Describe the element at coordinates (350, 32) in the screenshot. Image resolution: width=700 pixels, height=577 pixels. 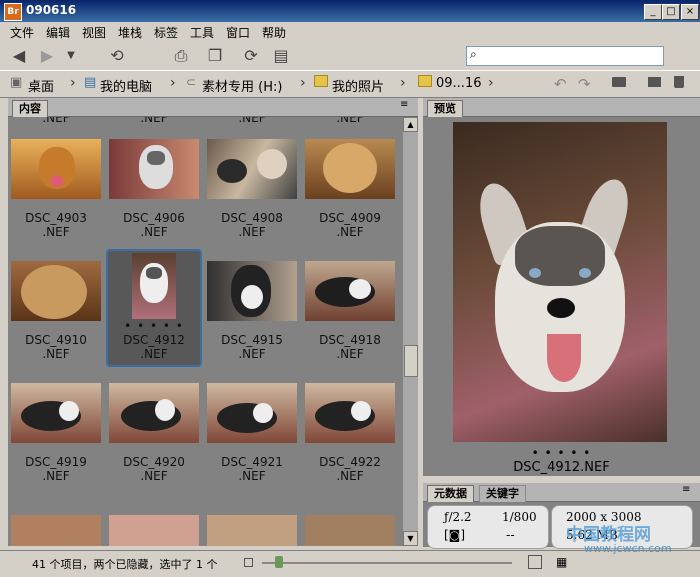
I see `menu-bar: 文件 编辑 视图 堆栈 标签 工具 窗口 帮助` at that location.